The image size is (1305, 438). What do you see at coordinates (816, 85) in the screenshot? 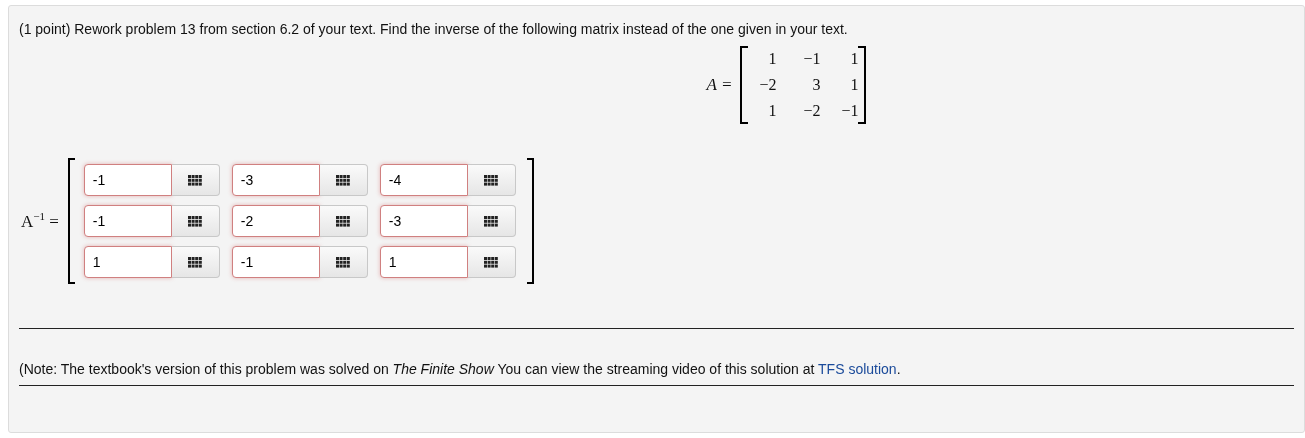
I see `matrix-entry: 3` at bounding box center [816, 85].